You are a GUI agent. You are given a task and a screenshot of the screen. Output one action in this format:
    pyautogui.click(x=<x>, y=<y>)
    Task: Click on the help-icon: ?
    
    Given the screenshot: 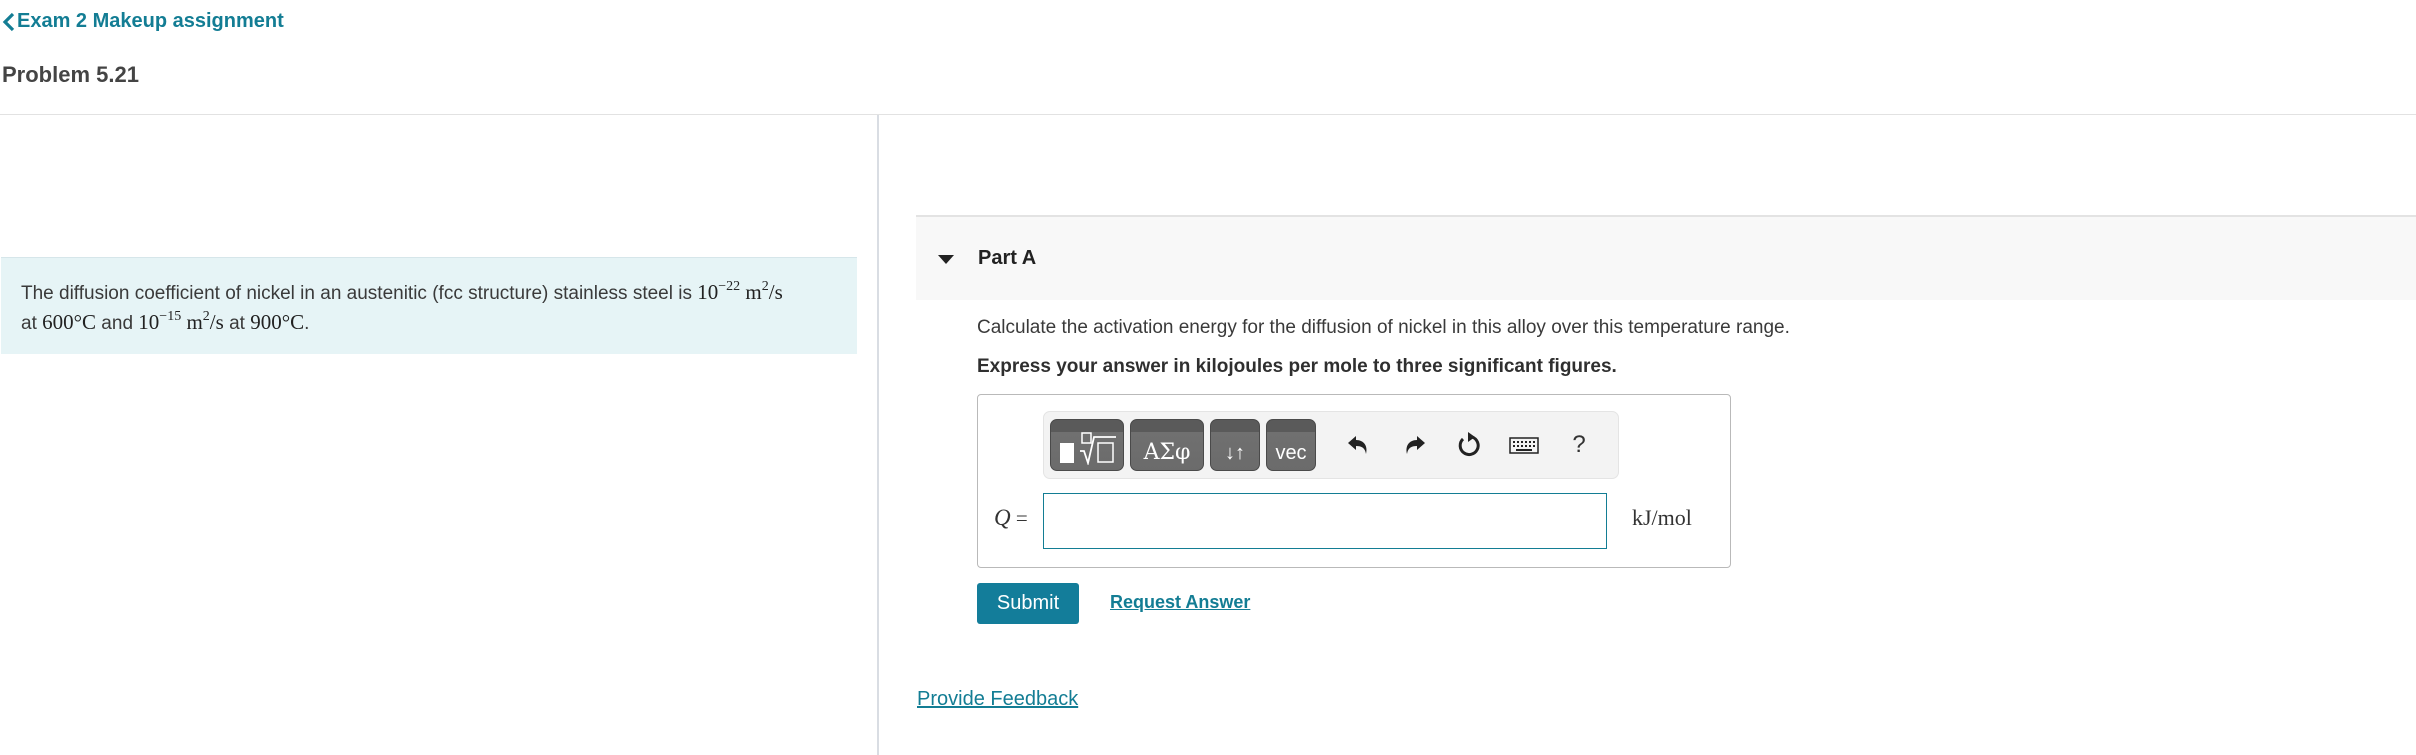 What is the action you would take?
    pyautogui.click(x=1579, y=444)
    